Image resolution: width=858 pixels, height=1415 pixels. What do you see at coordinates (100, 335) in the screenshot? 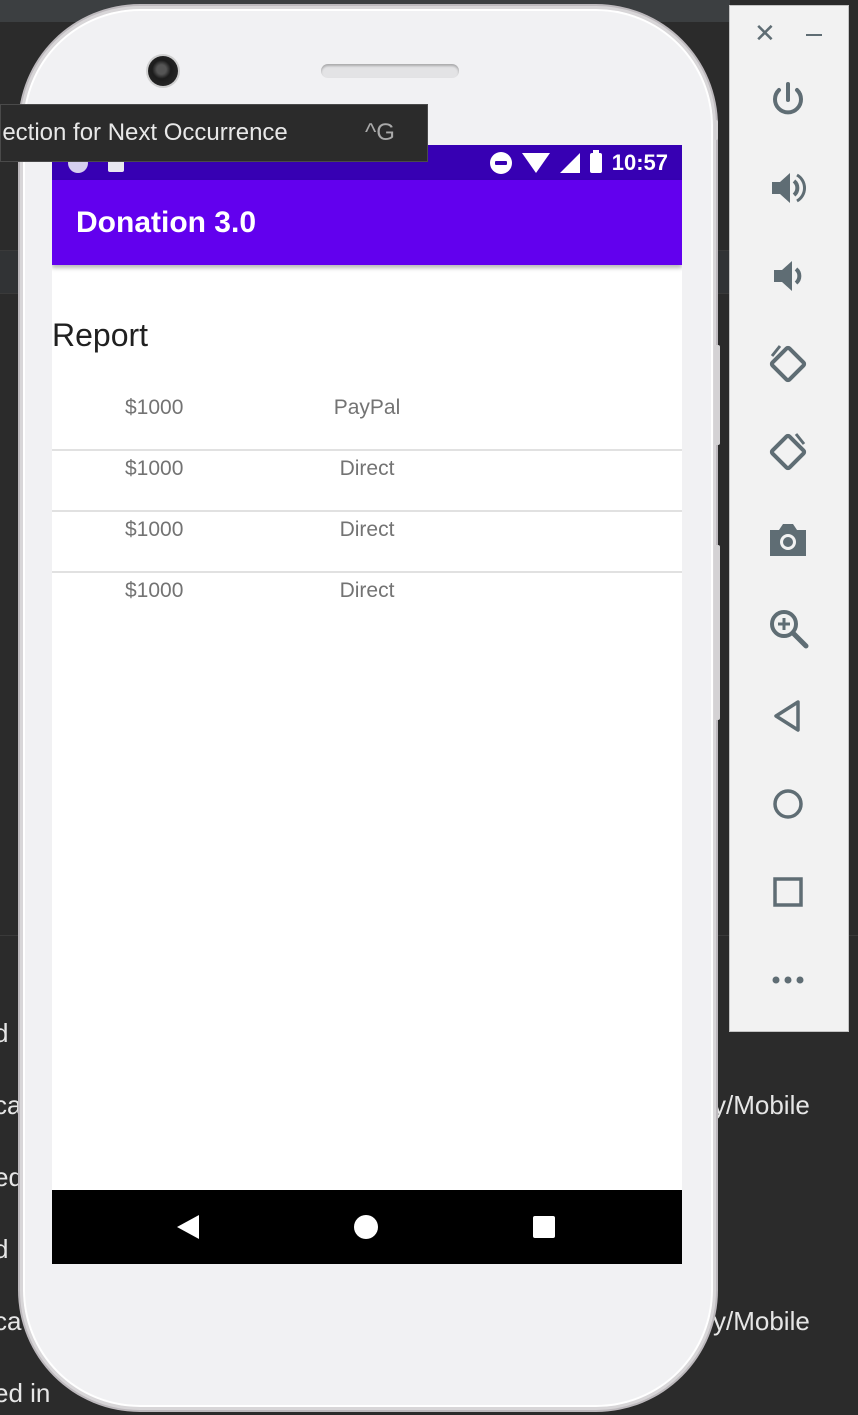
I see `report-heading: Report` at bounding box center [100, 335].